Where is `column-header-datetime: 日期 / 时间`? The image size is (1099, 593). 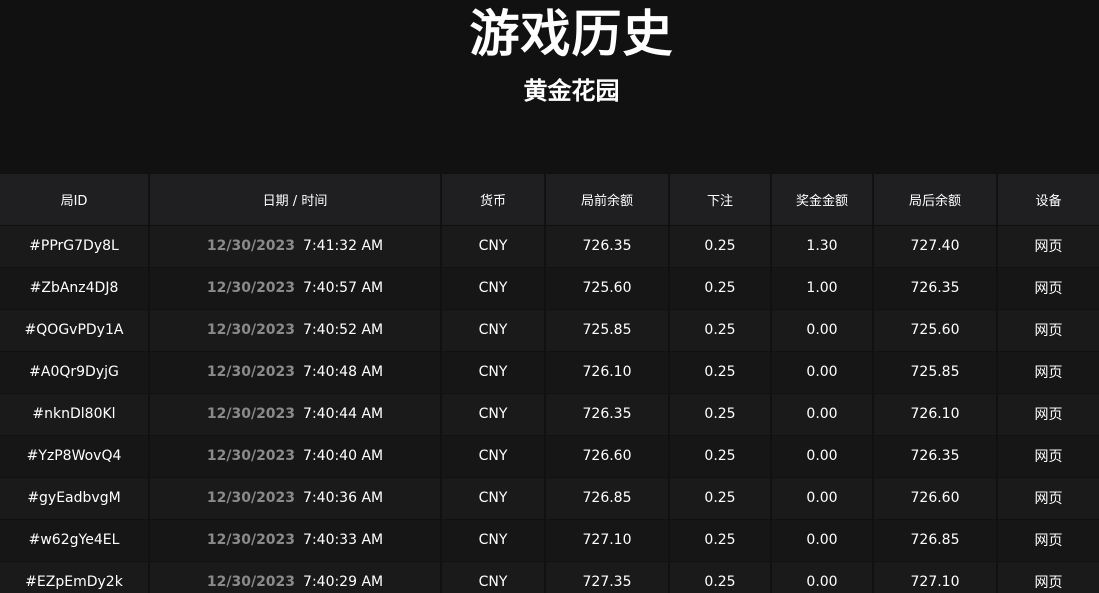 column-header-datetime: 日期 / 时间 is located at coordinates (295, 200).